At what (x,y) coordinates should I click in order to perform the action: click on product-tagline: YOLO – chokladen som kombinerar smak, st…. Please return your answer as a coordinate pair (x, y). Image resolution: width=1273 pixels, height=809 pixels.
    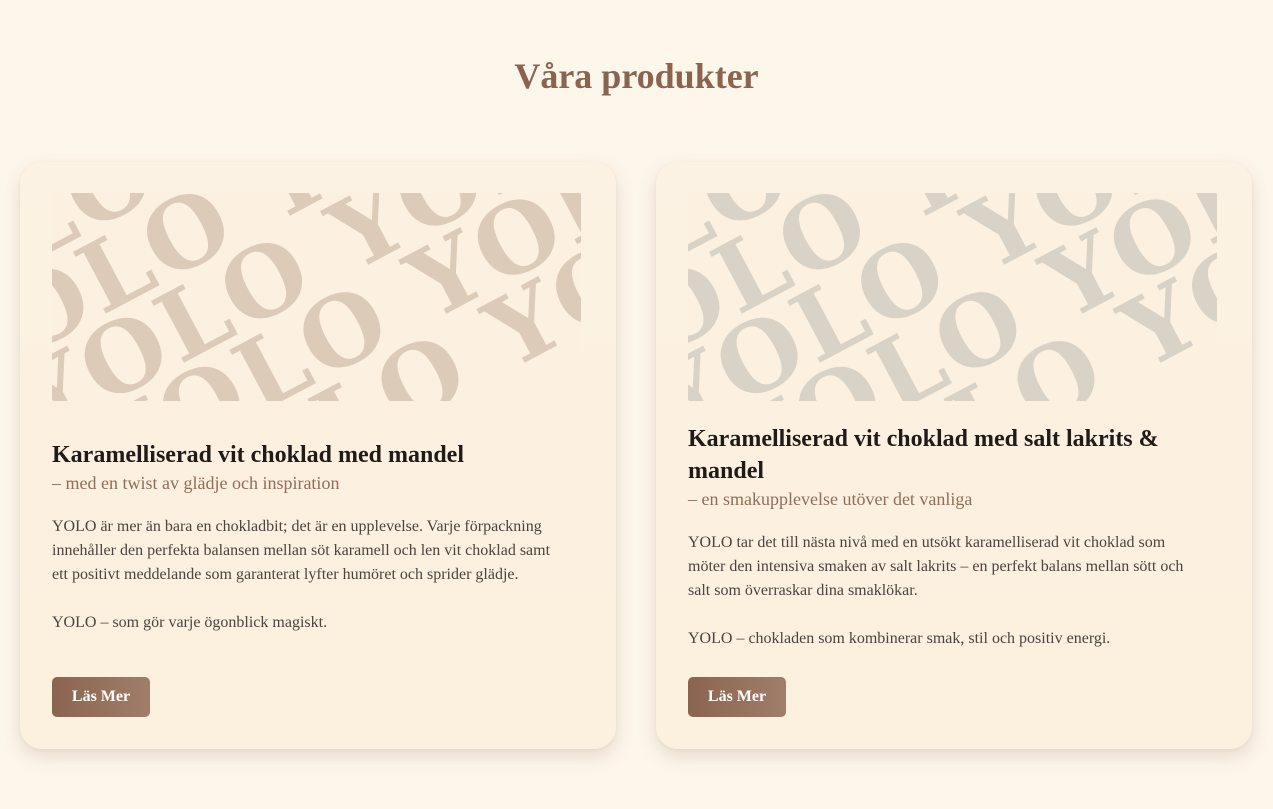
    Looking at the image, I should click on (899, 638).